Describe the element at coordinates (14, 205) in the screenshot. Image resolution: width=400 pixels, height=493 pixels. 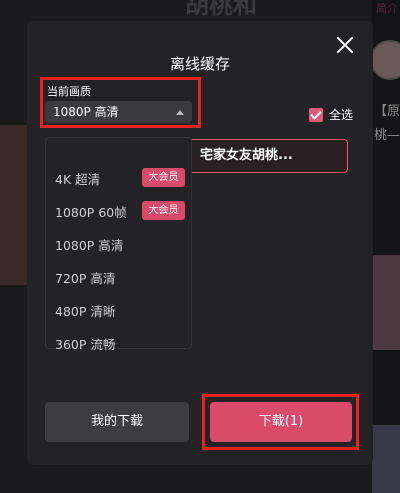
I see `background-thumbnail-left` at that location.